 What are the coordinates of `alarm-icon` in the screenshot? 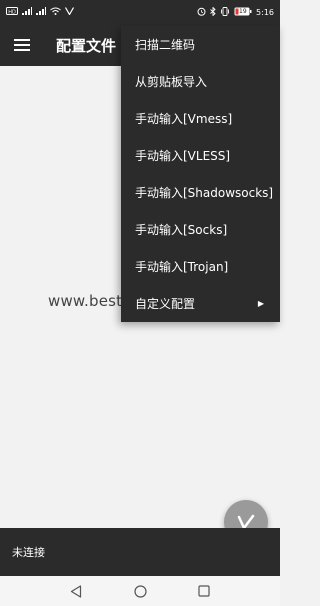 It's located at (201, 12).